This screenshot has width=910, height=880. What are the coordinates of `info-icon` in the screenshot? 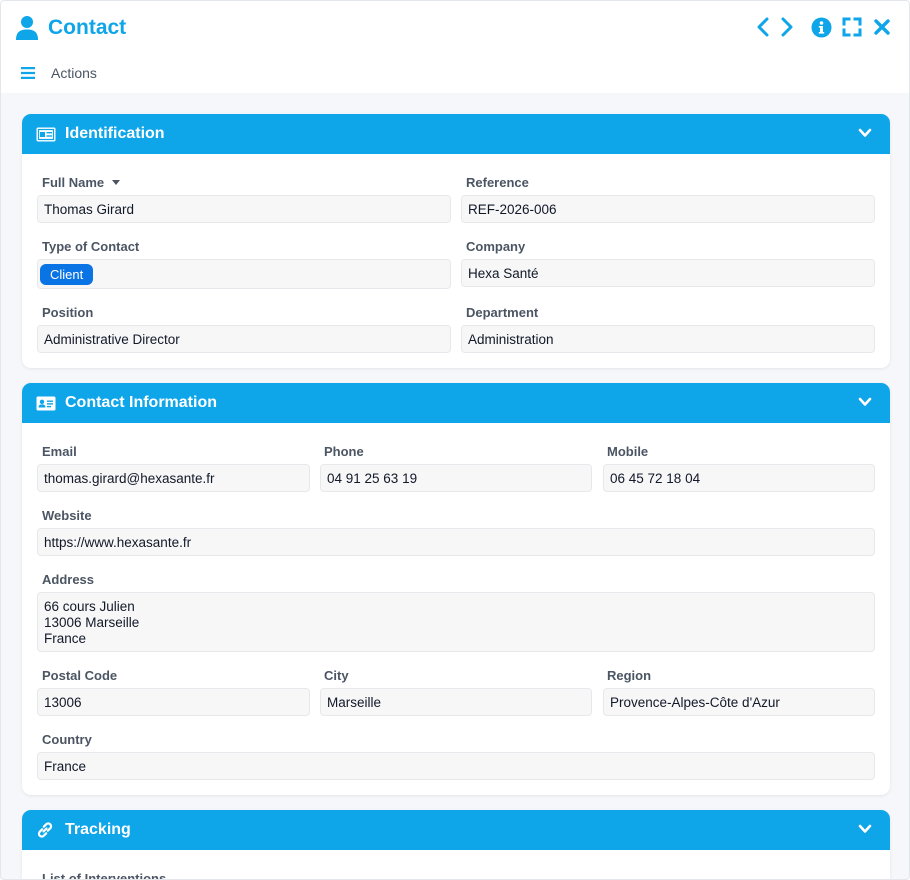 It's located at (821, 27).